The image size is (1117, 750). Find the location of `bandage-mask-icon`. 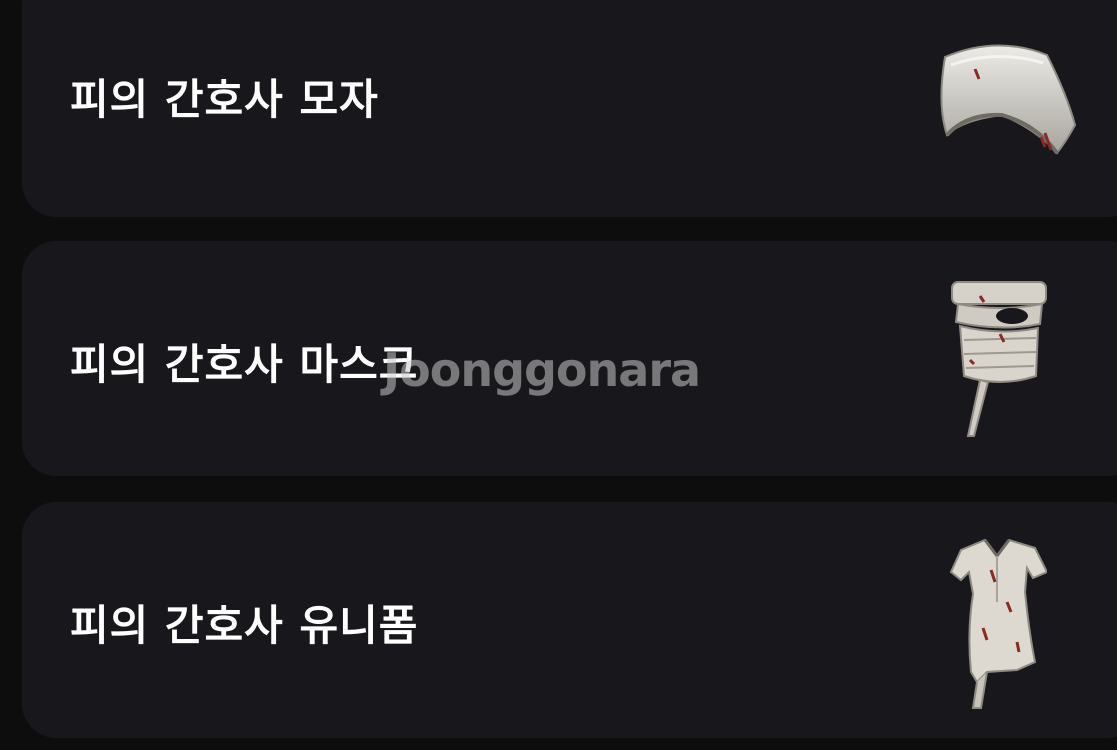

bandage-mask-icon is located at coordinates (999, 359).